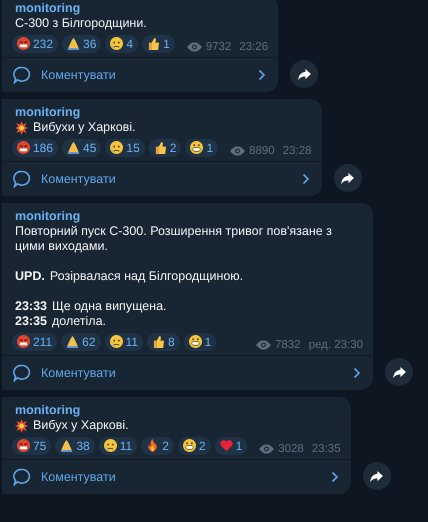 This screenshot has height=522, width=428. I want to click on reaction-chip: 36, so click(82, 44).